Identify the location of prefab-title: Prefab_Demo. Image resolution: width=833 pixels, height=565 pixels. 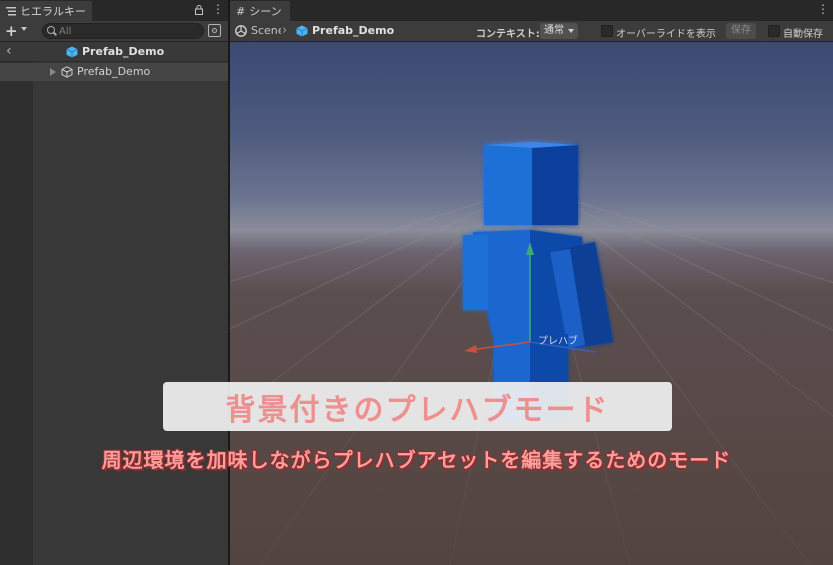
(115, 51).